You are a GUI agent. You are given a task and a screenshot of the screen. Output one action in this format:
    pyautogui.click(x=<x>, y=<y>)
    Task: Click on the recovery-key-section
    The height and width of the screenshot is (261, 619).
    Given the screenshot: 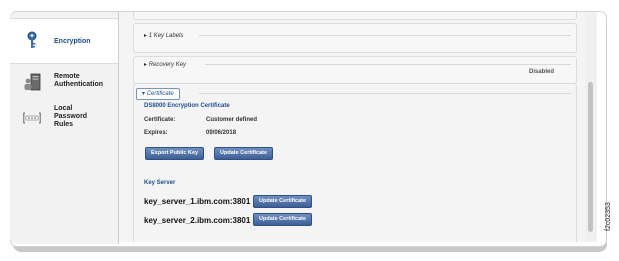 What is the action you would take?
    pyautogui.click(x=355, y=70)
    